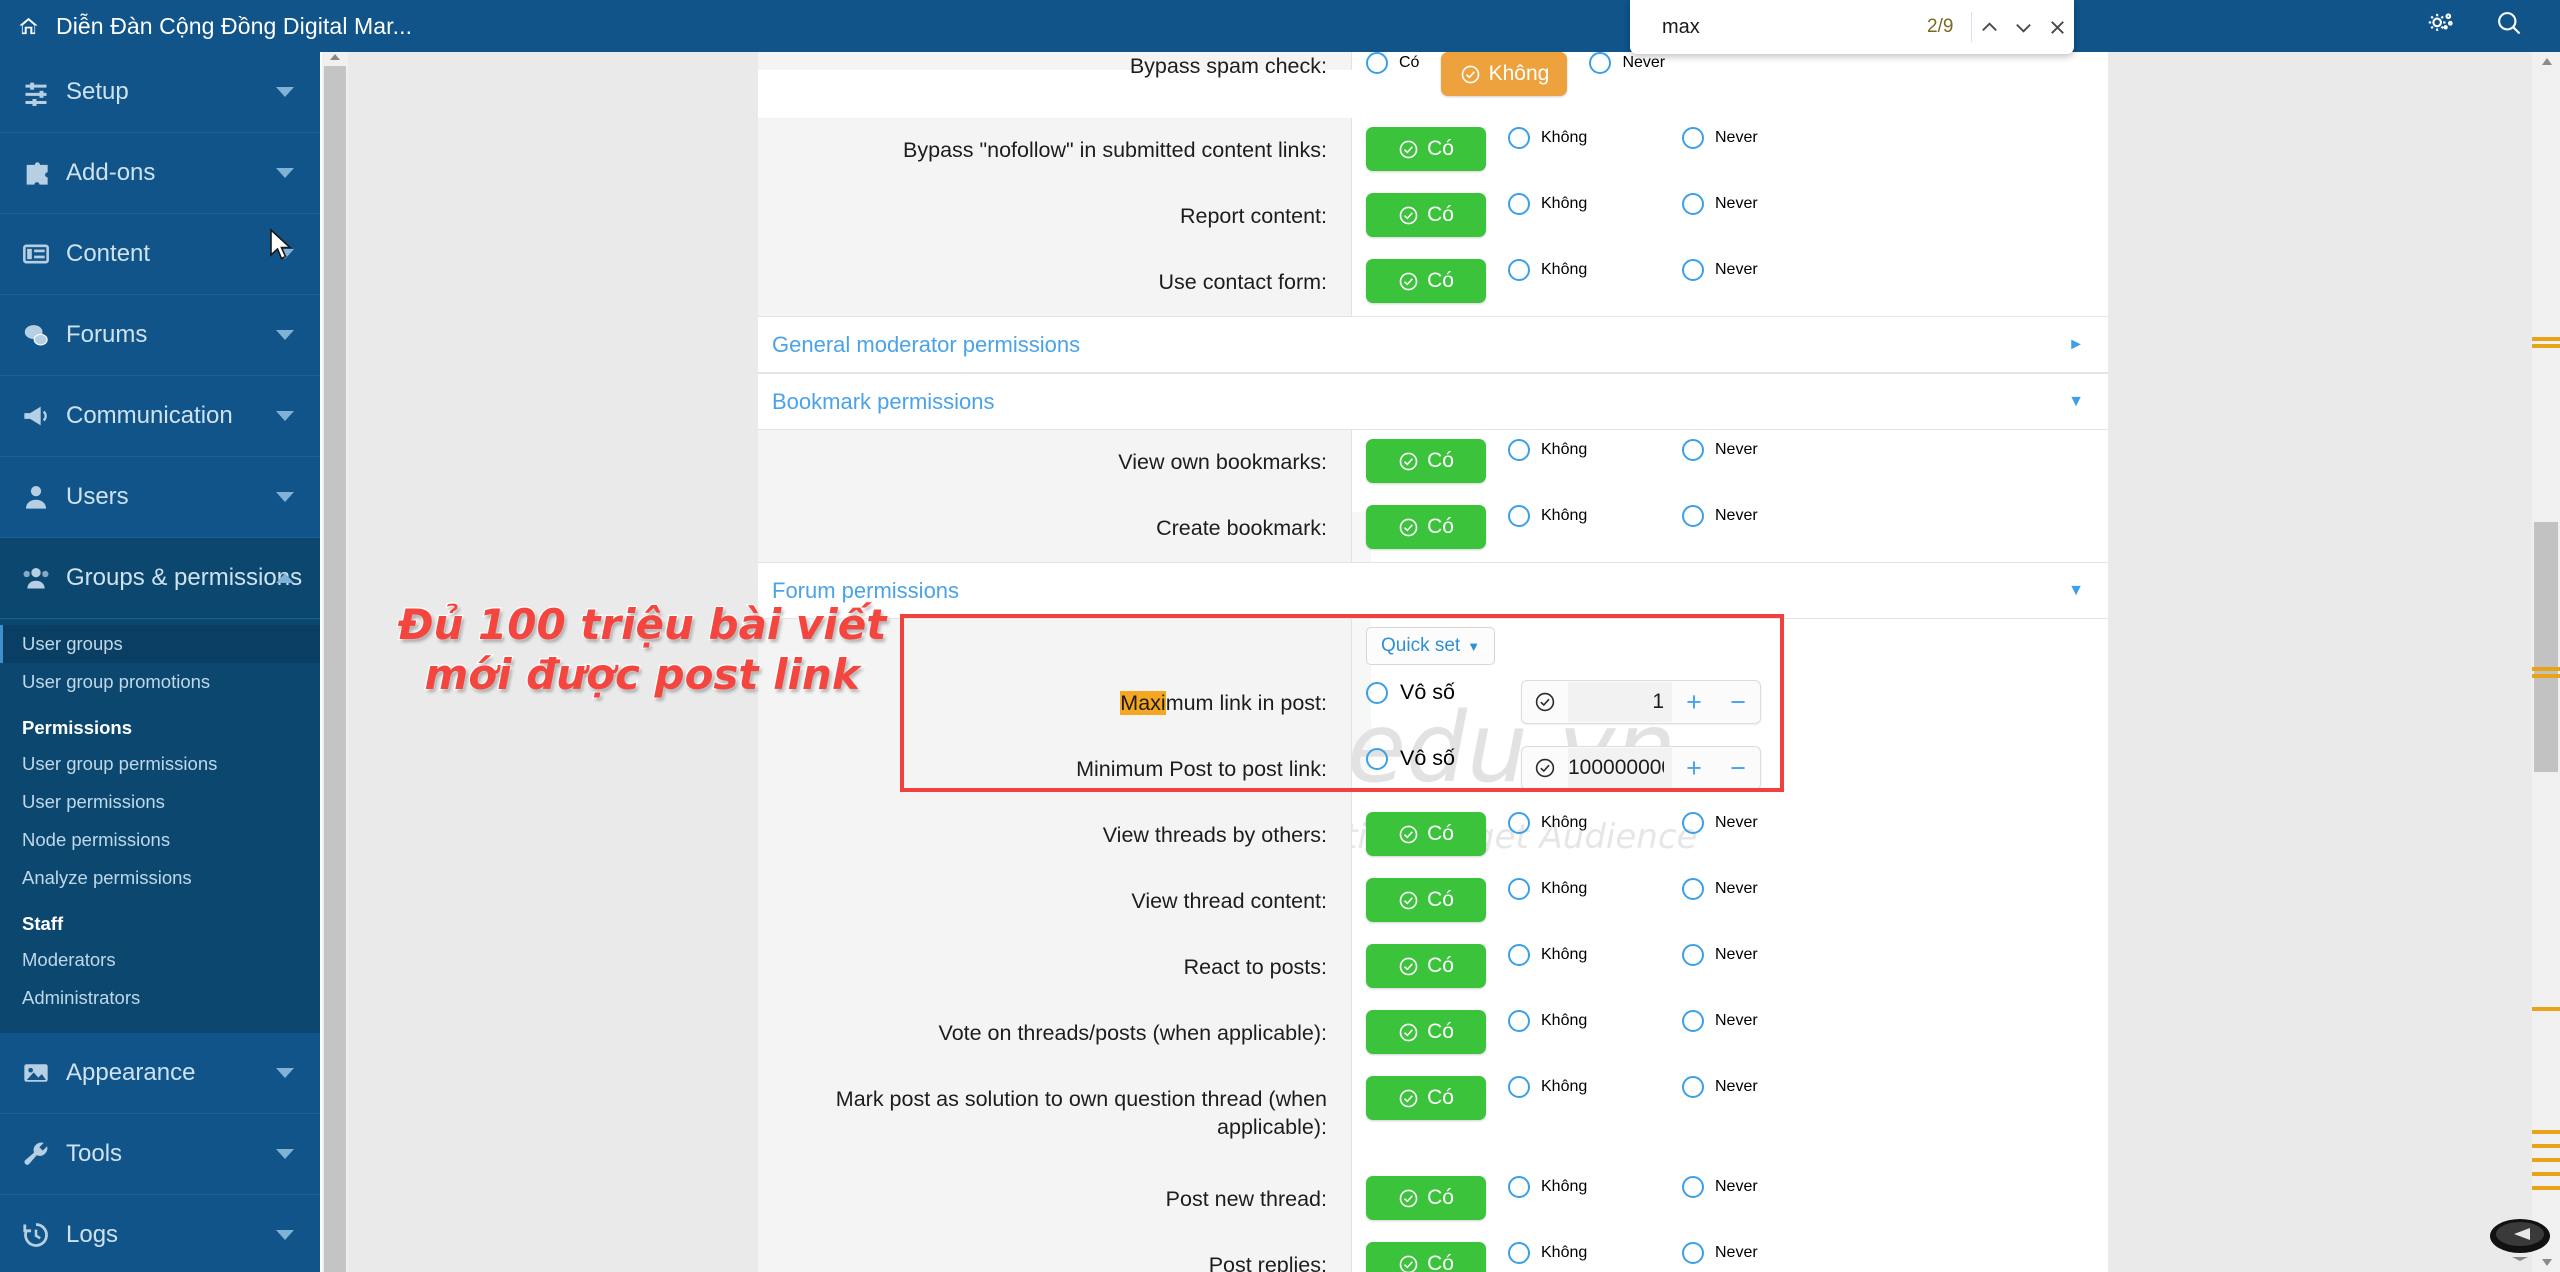 The image size is (2560, 1272). I want to click on chevron-up-icon, so click(285, 578).